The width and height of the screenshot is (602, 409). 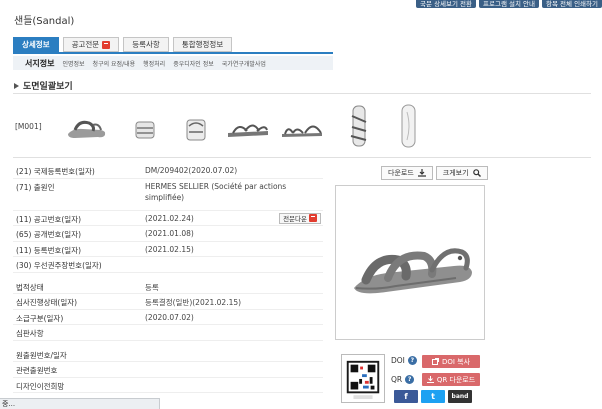 I want to click on download-button: 다운로드, so click(x=407, y=173).